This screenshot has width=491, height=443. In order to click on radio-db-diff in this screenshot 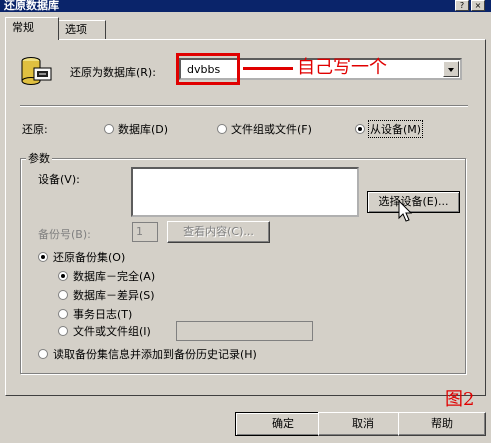, I will do `click(63, 295)`.